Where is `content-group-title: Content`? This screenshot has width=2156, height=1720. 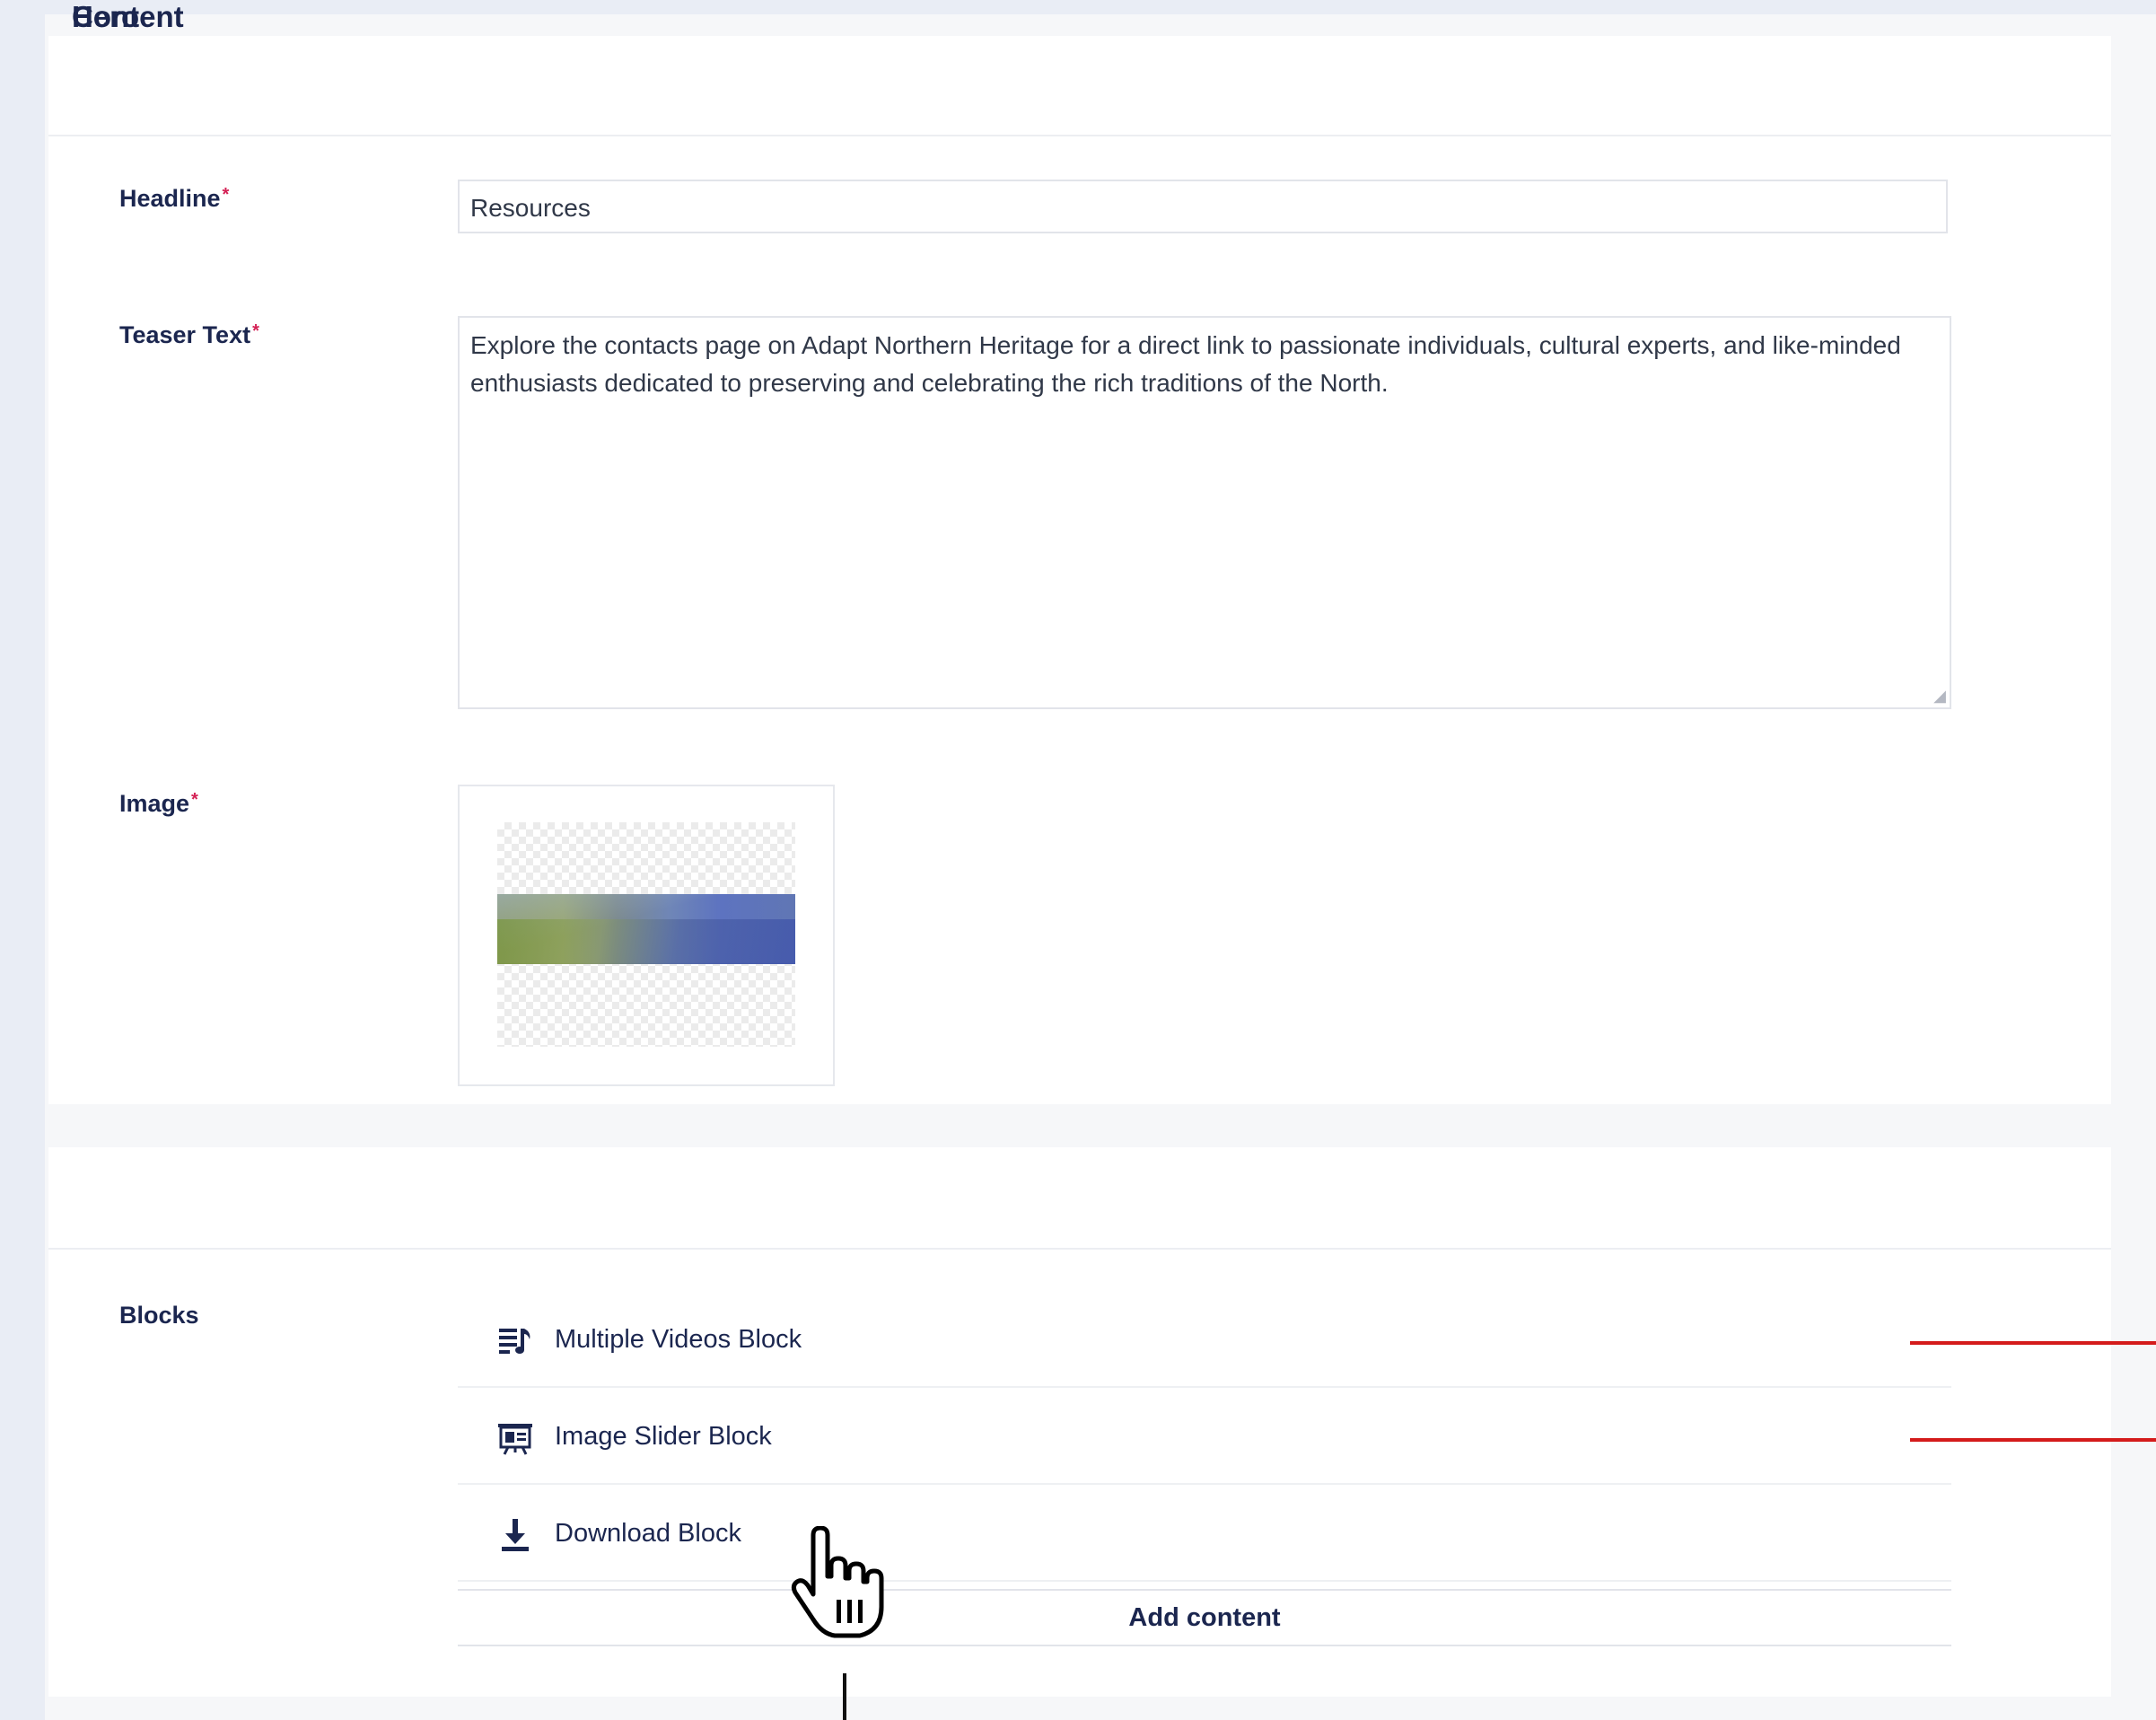 content-group-title: Content is located at coordinates (128, 16).